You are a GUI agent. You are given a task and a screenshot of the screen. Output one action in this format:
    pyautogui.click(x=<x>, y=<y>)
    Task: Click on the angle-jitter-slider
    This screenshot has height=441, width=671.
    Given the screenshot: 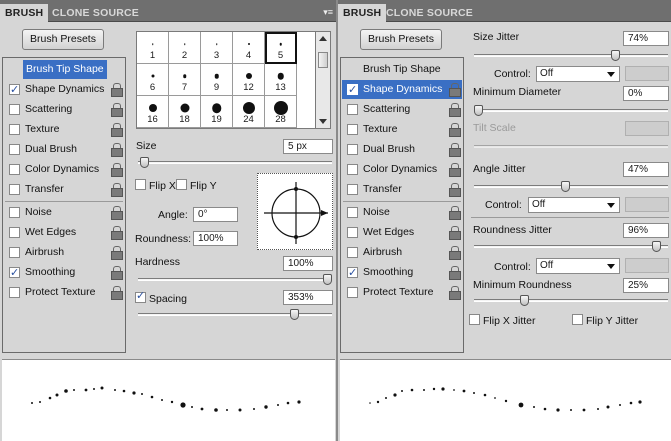 What is the action you would take?
    pyautogui.click(x=571, y=186)
    